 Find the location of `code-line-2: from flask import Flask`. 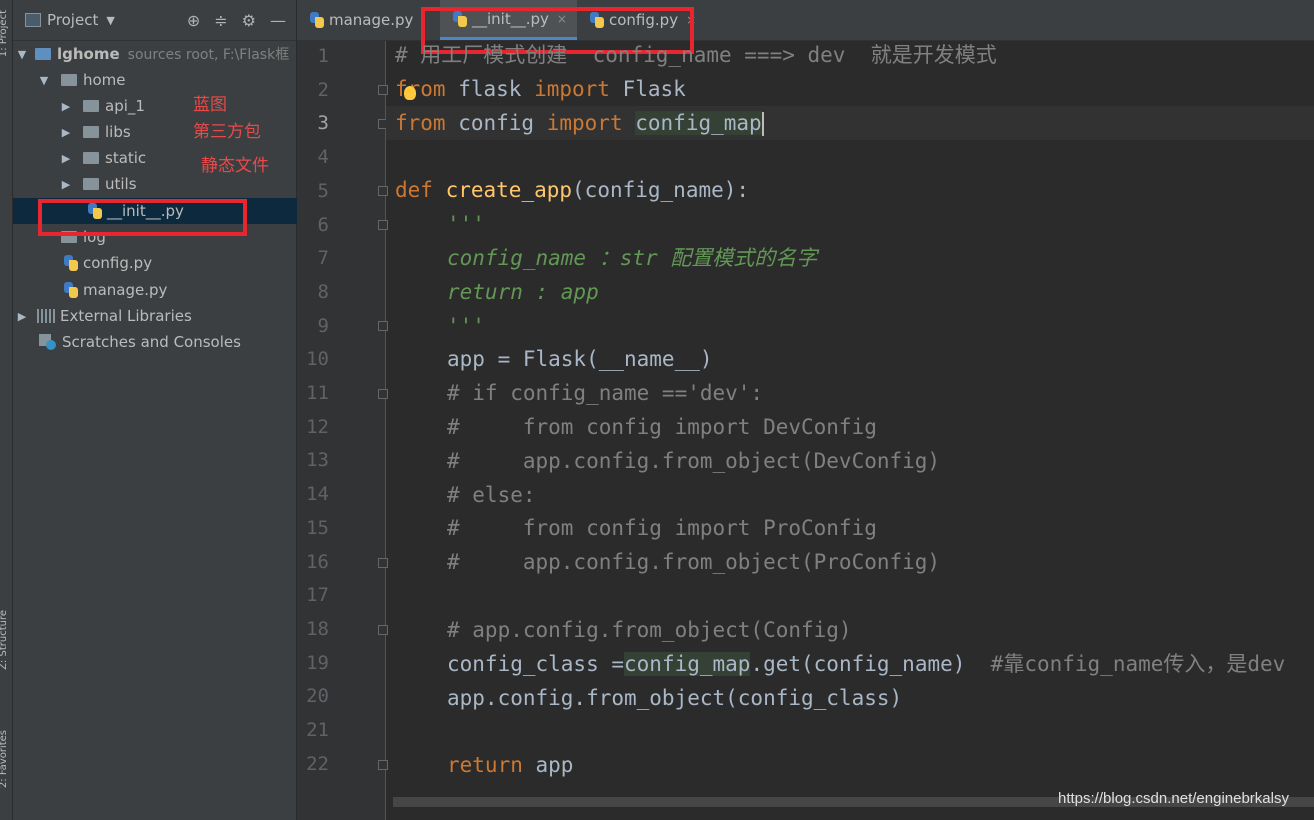

code-line-2: from flask import Flask is located at coordinates (540, 89).